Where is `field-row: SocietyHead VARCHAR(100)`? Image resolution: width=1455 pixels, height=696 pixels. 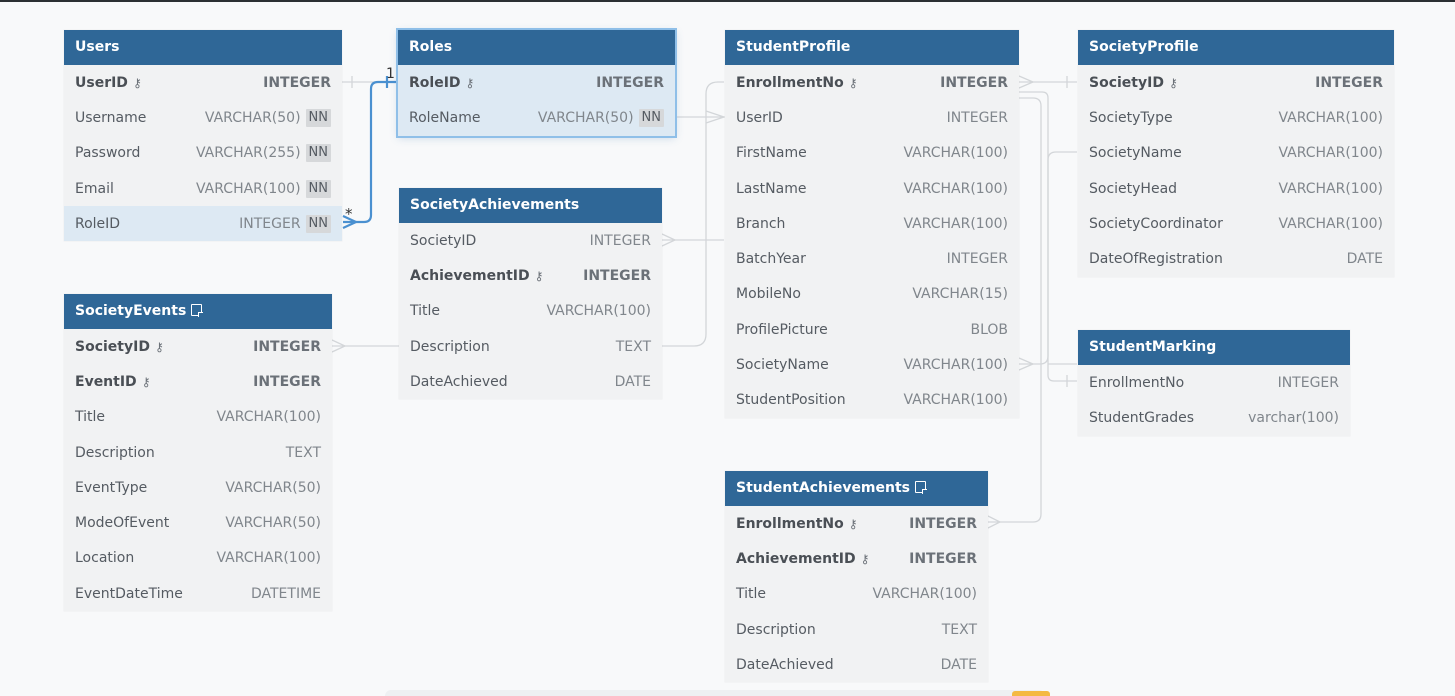 field-row: SocietyHead VARCHAR(100) is located at coordinates (1236, 188).